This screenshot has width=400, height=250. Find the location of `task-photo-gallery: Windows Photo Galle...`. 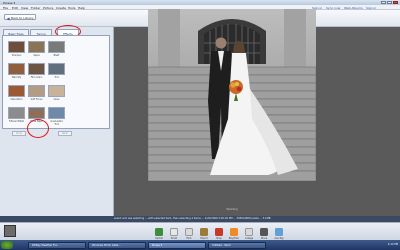

task-photo-gallery: Windows Photo Galle... is located at coordinates (117, 245).